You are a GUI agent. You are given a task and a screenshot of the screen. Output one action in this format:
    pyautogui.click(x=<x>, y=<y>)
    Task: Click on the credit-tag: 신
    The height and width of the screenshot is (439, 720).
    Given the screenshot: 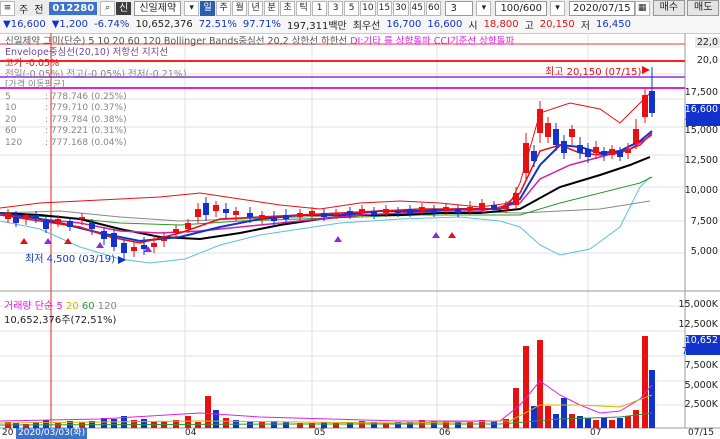 What is the action you would take?
    pyautogui.click(x=124, y=8)
    